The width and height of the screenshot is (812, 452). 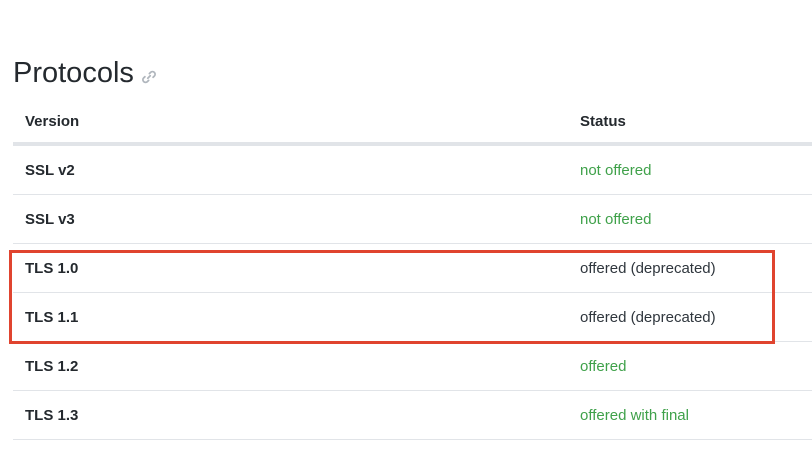 I want to click on protocol-version: TLS 1.0, so click(x=52, y=268).